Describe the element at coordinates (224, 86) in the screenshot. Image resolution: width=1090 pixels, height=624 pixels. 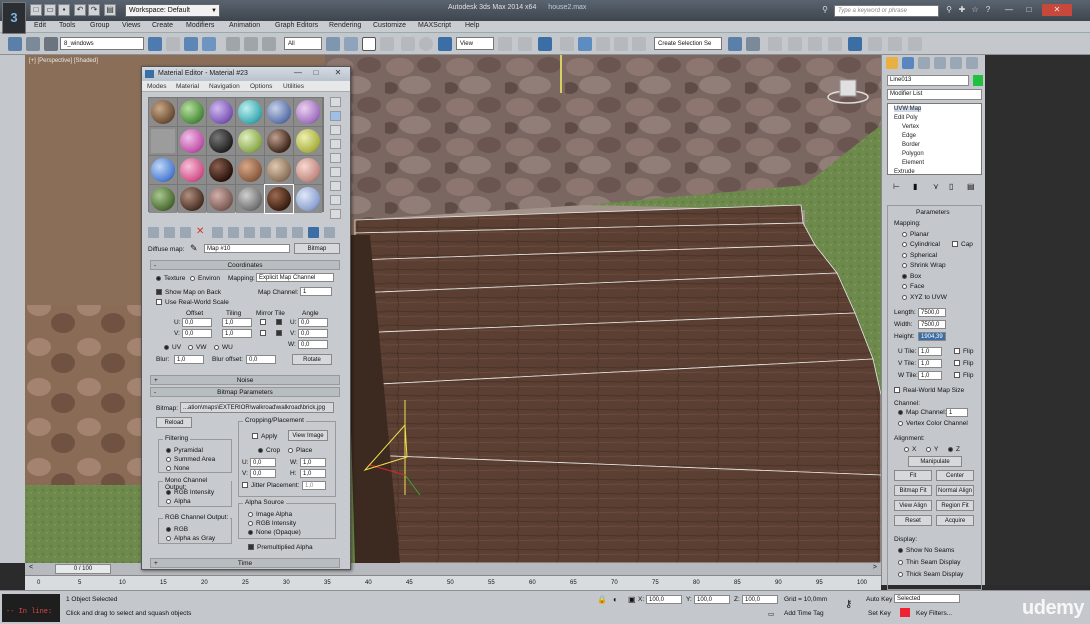
I see `menu-navigation: Navigation` at that location.